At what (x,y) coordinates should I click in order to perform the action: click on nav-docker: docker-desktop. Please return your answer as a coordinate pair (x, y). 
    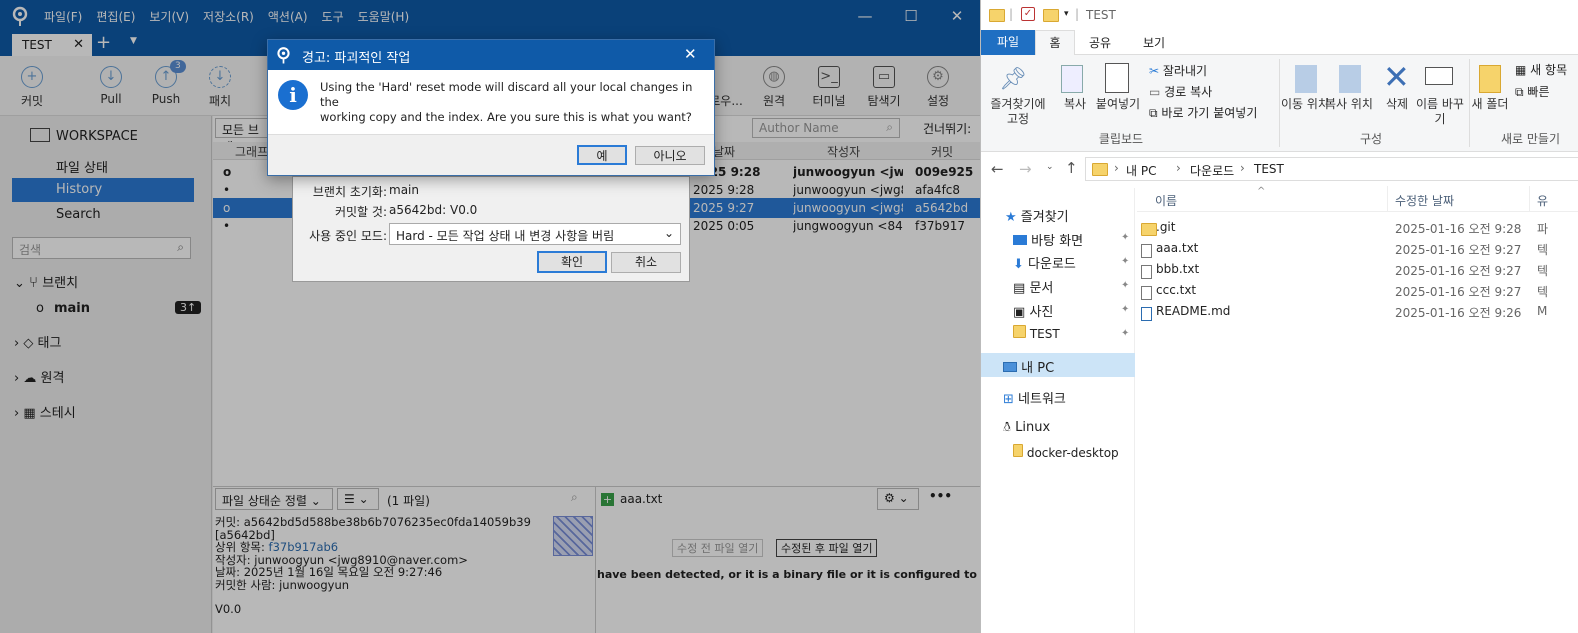
    Looking at the image, I should click on (1066, 452).